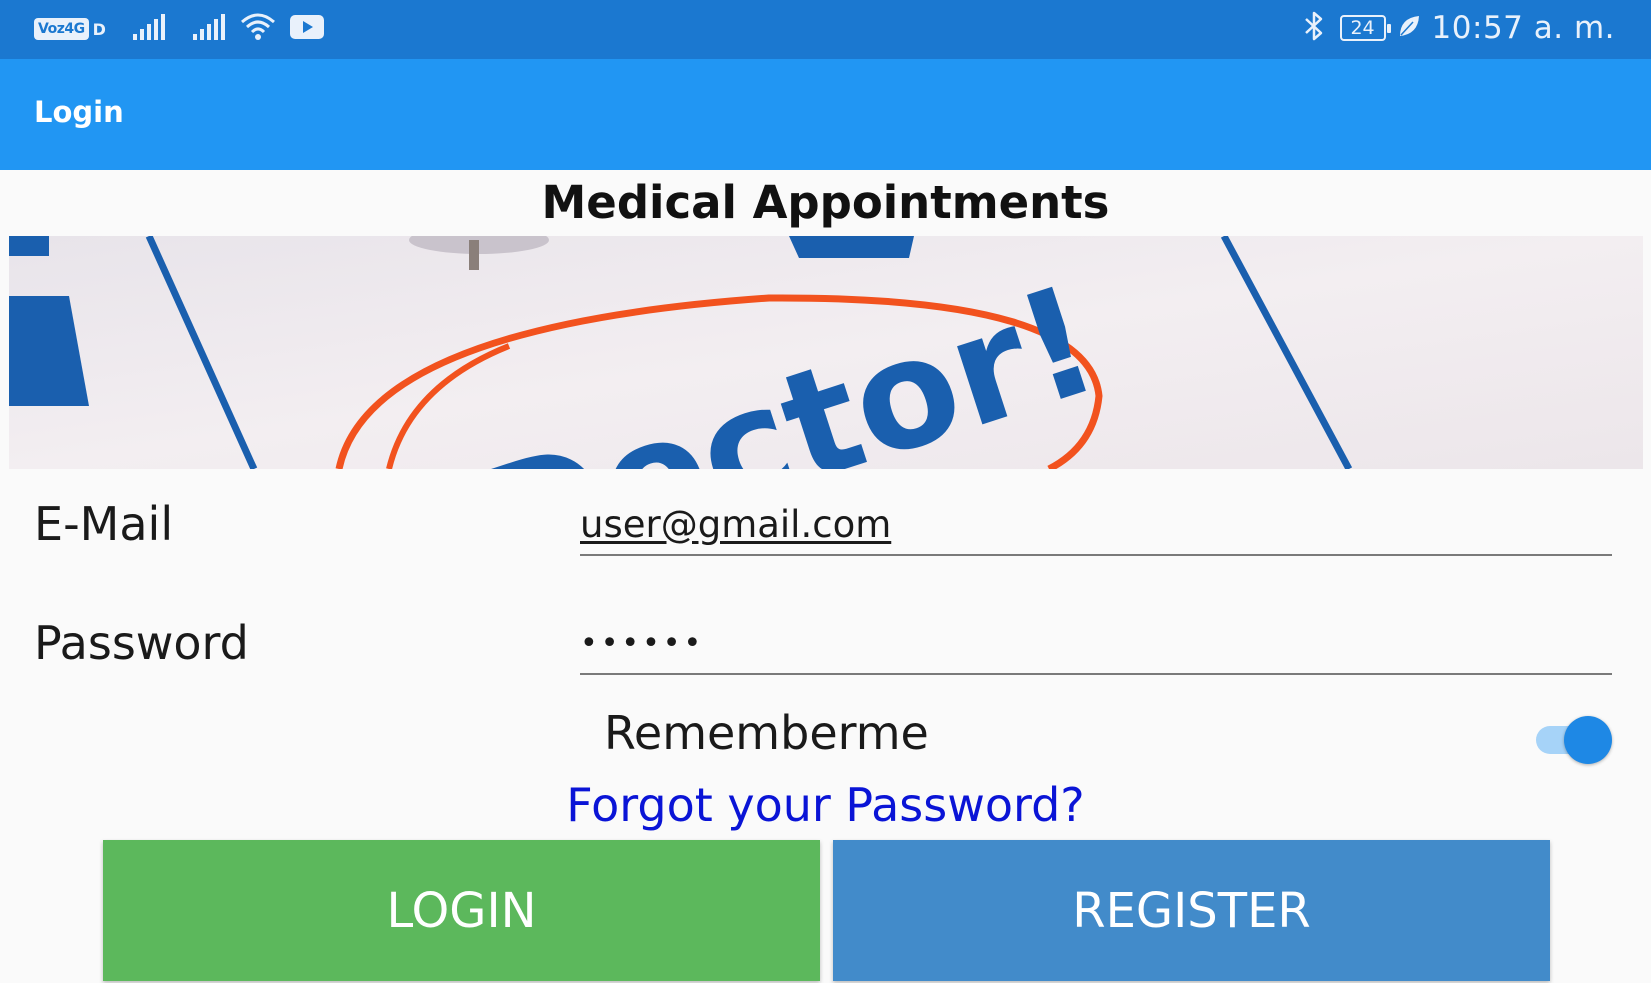 This screenshot has width=1651, height=983. What do you see at coordinates (79, 112) in the screenshot?
I see `app-bar-title: Login` at bounding box center [79, 112].